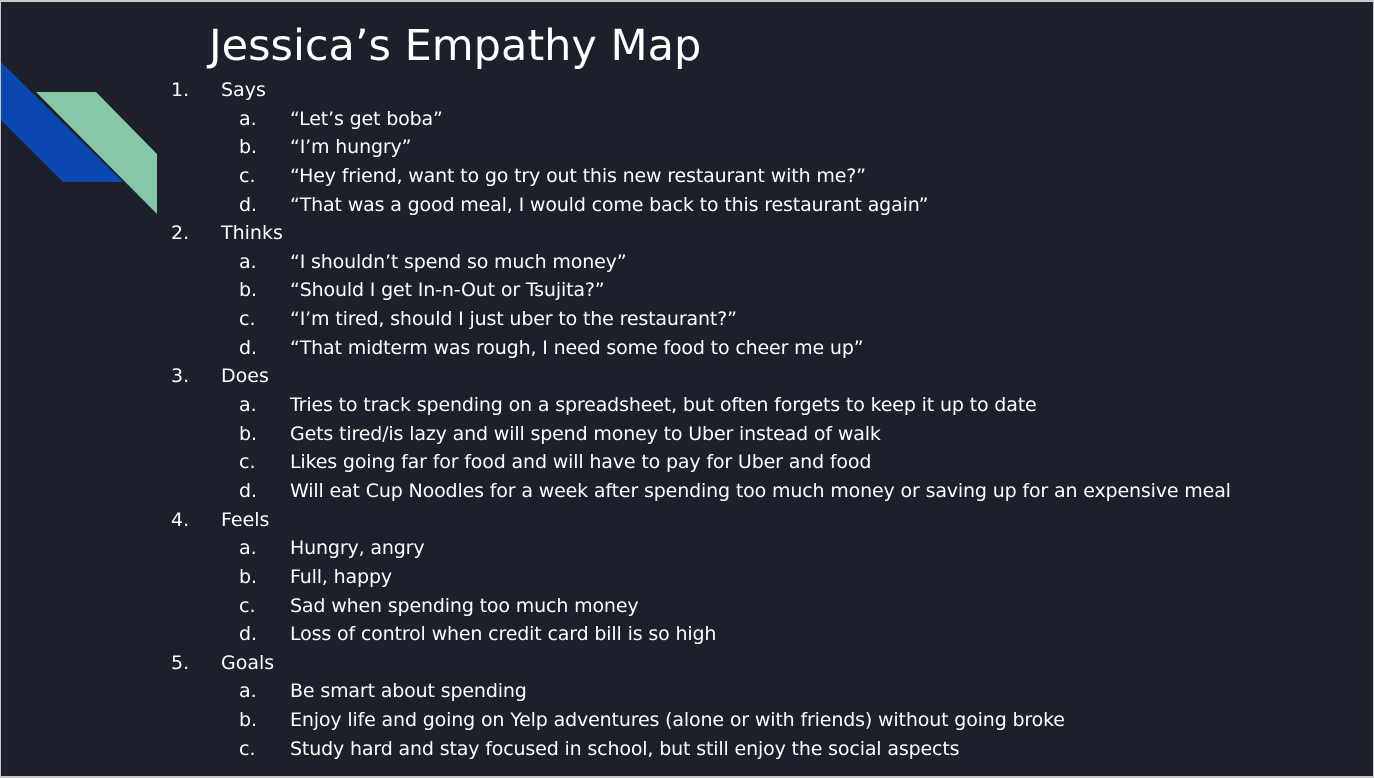 The height and width of the screenshot is (778, 1374). I want to click on section-label: Does, so click(245, 376).